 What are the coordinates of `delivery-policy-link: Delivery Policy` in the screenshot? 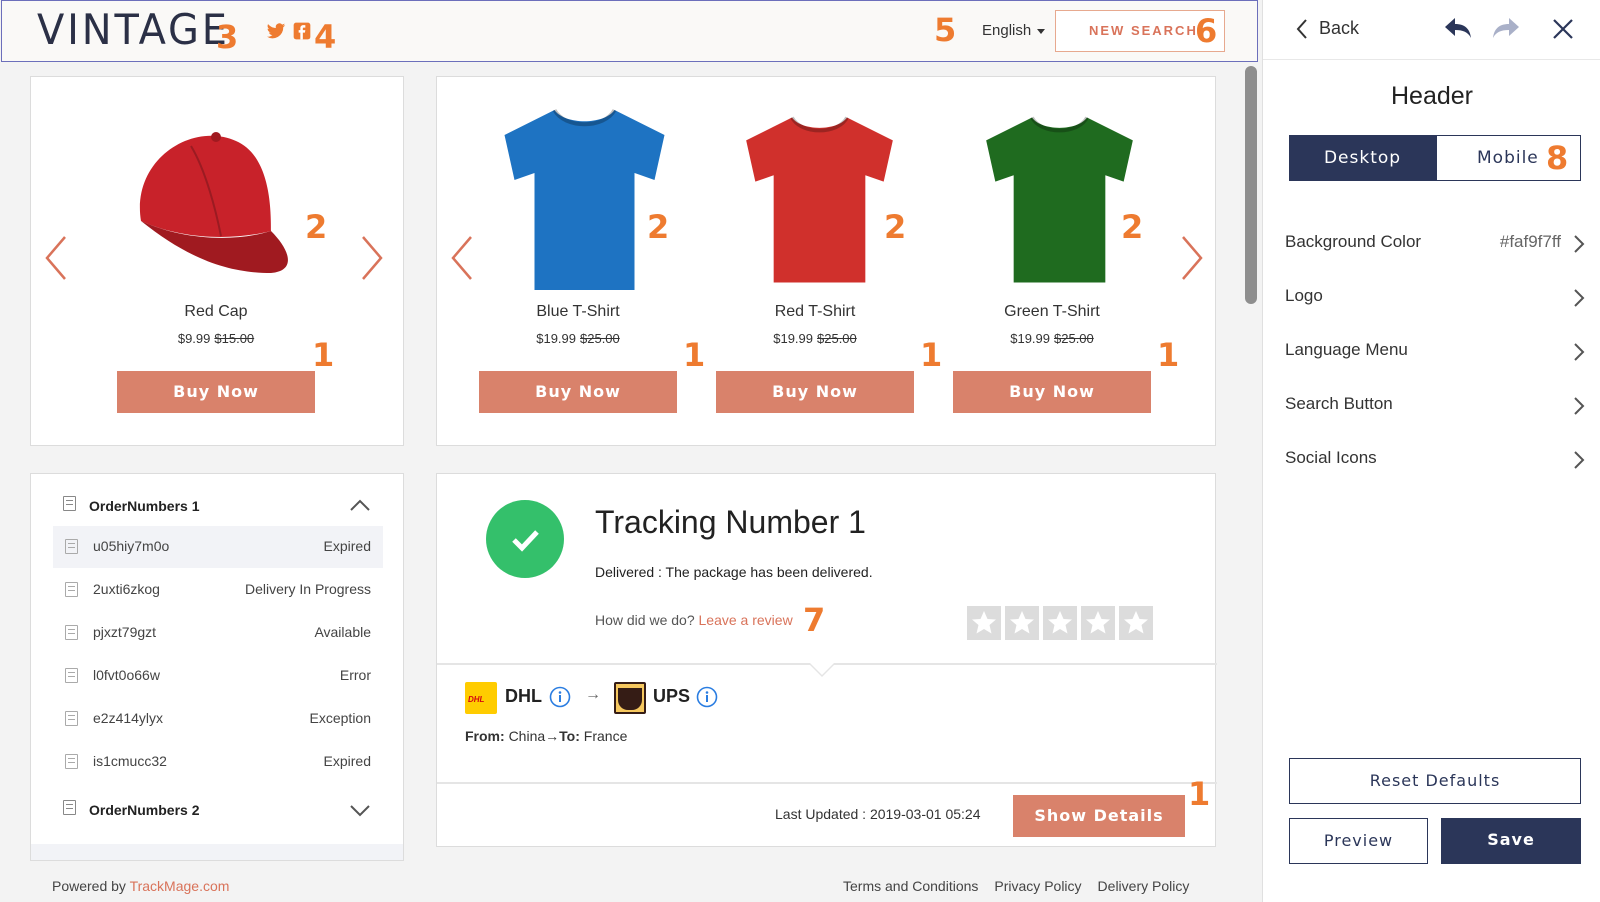 It's located at (1144, 886).